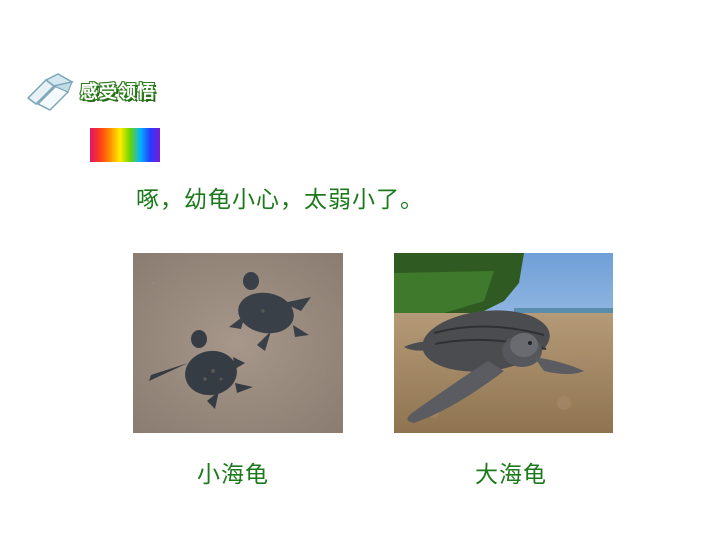  Describe the element at coordinates (238, 343) in the screenshot. I see `baby-turtles-photo` at that location.